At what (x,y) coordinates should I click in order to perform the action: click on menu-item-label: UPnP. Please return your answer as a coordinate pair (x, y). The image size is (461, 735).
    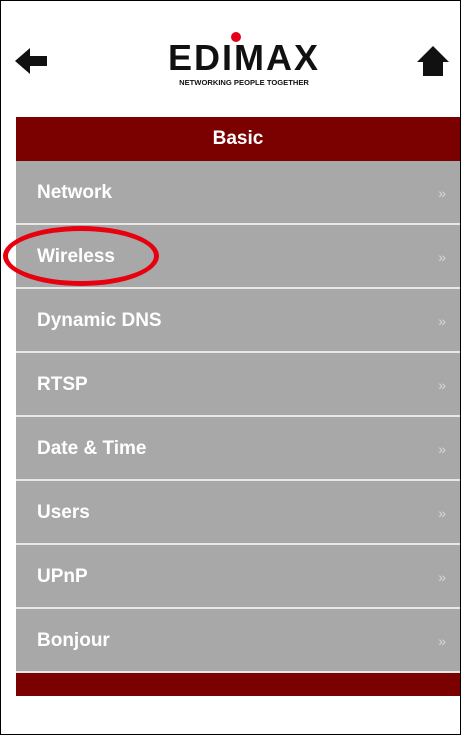
    Looking at the image, I should click on (62, 576).